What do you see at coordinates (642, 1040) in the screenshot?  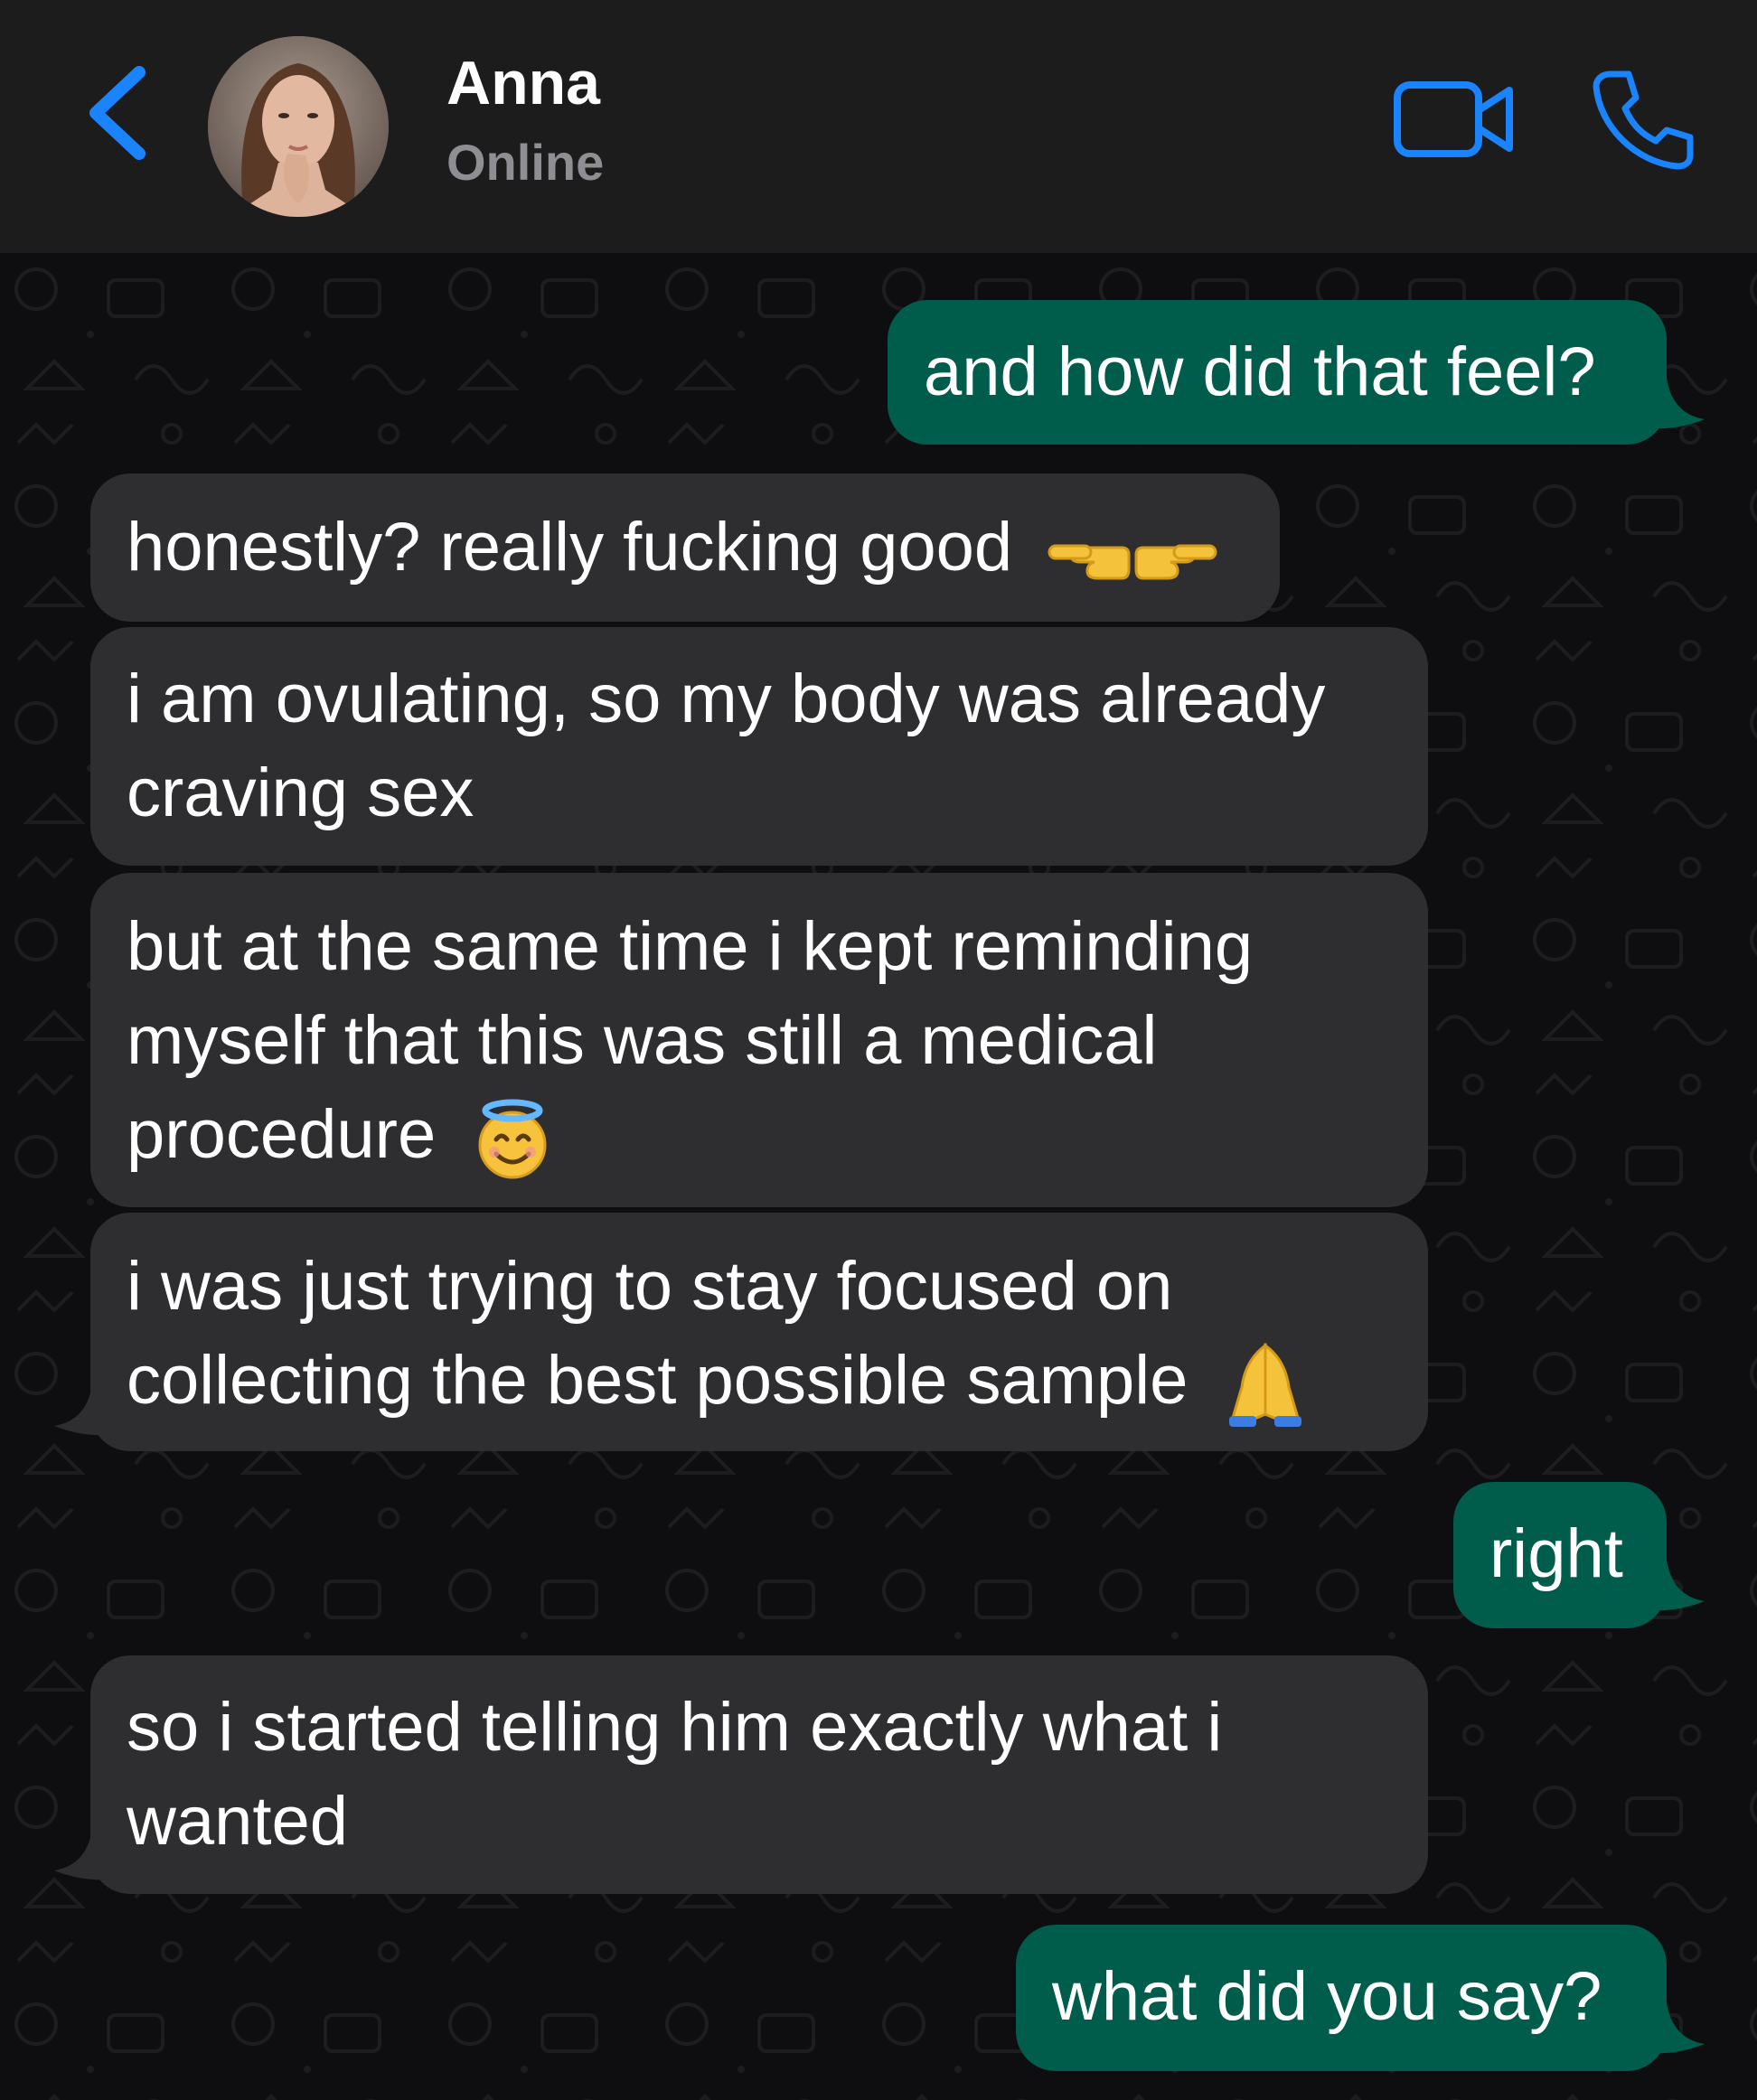 I see `message-text-line: myself that this was still a medical` at bounding box center [642, 1040].